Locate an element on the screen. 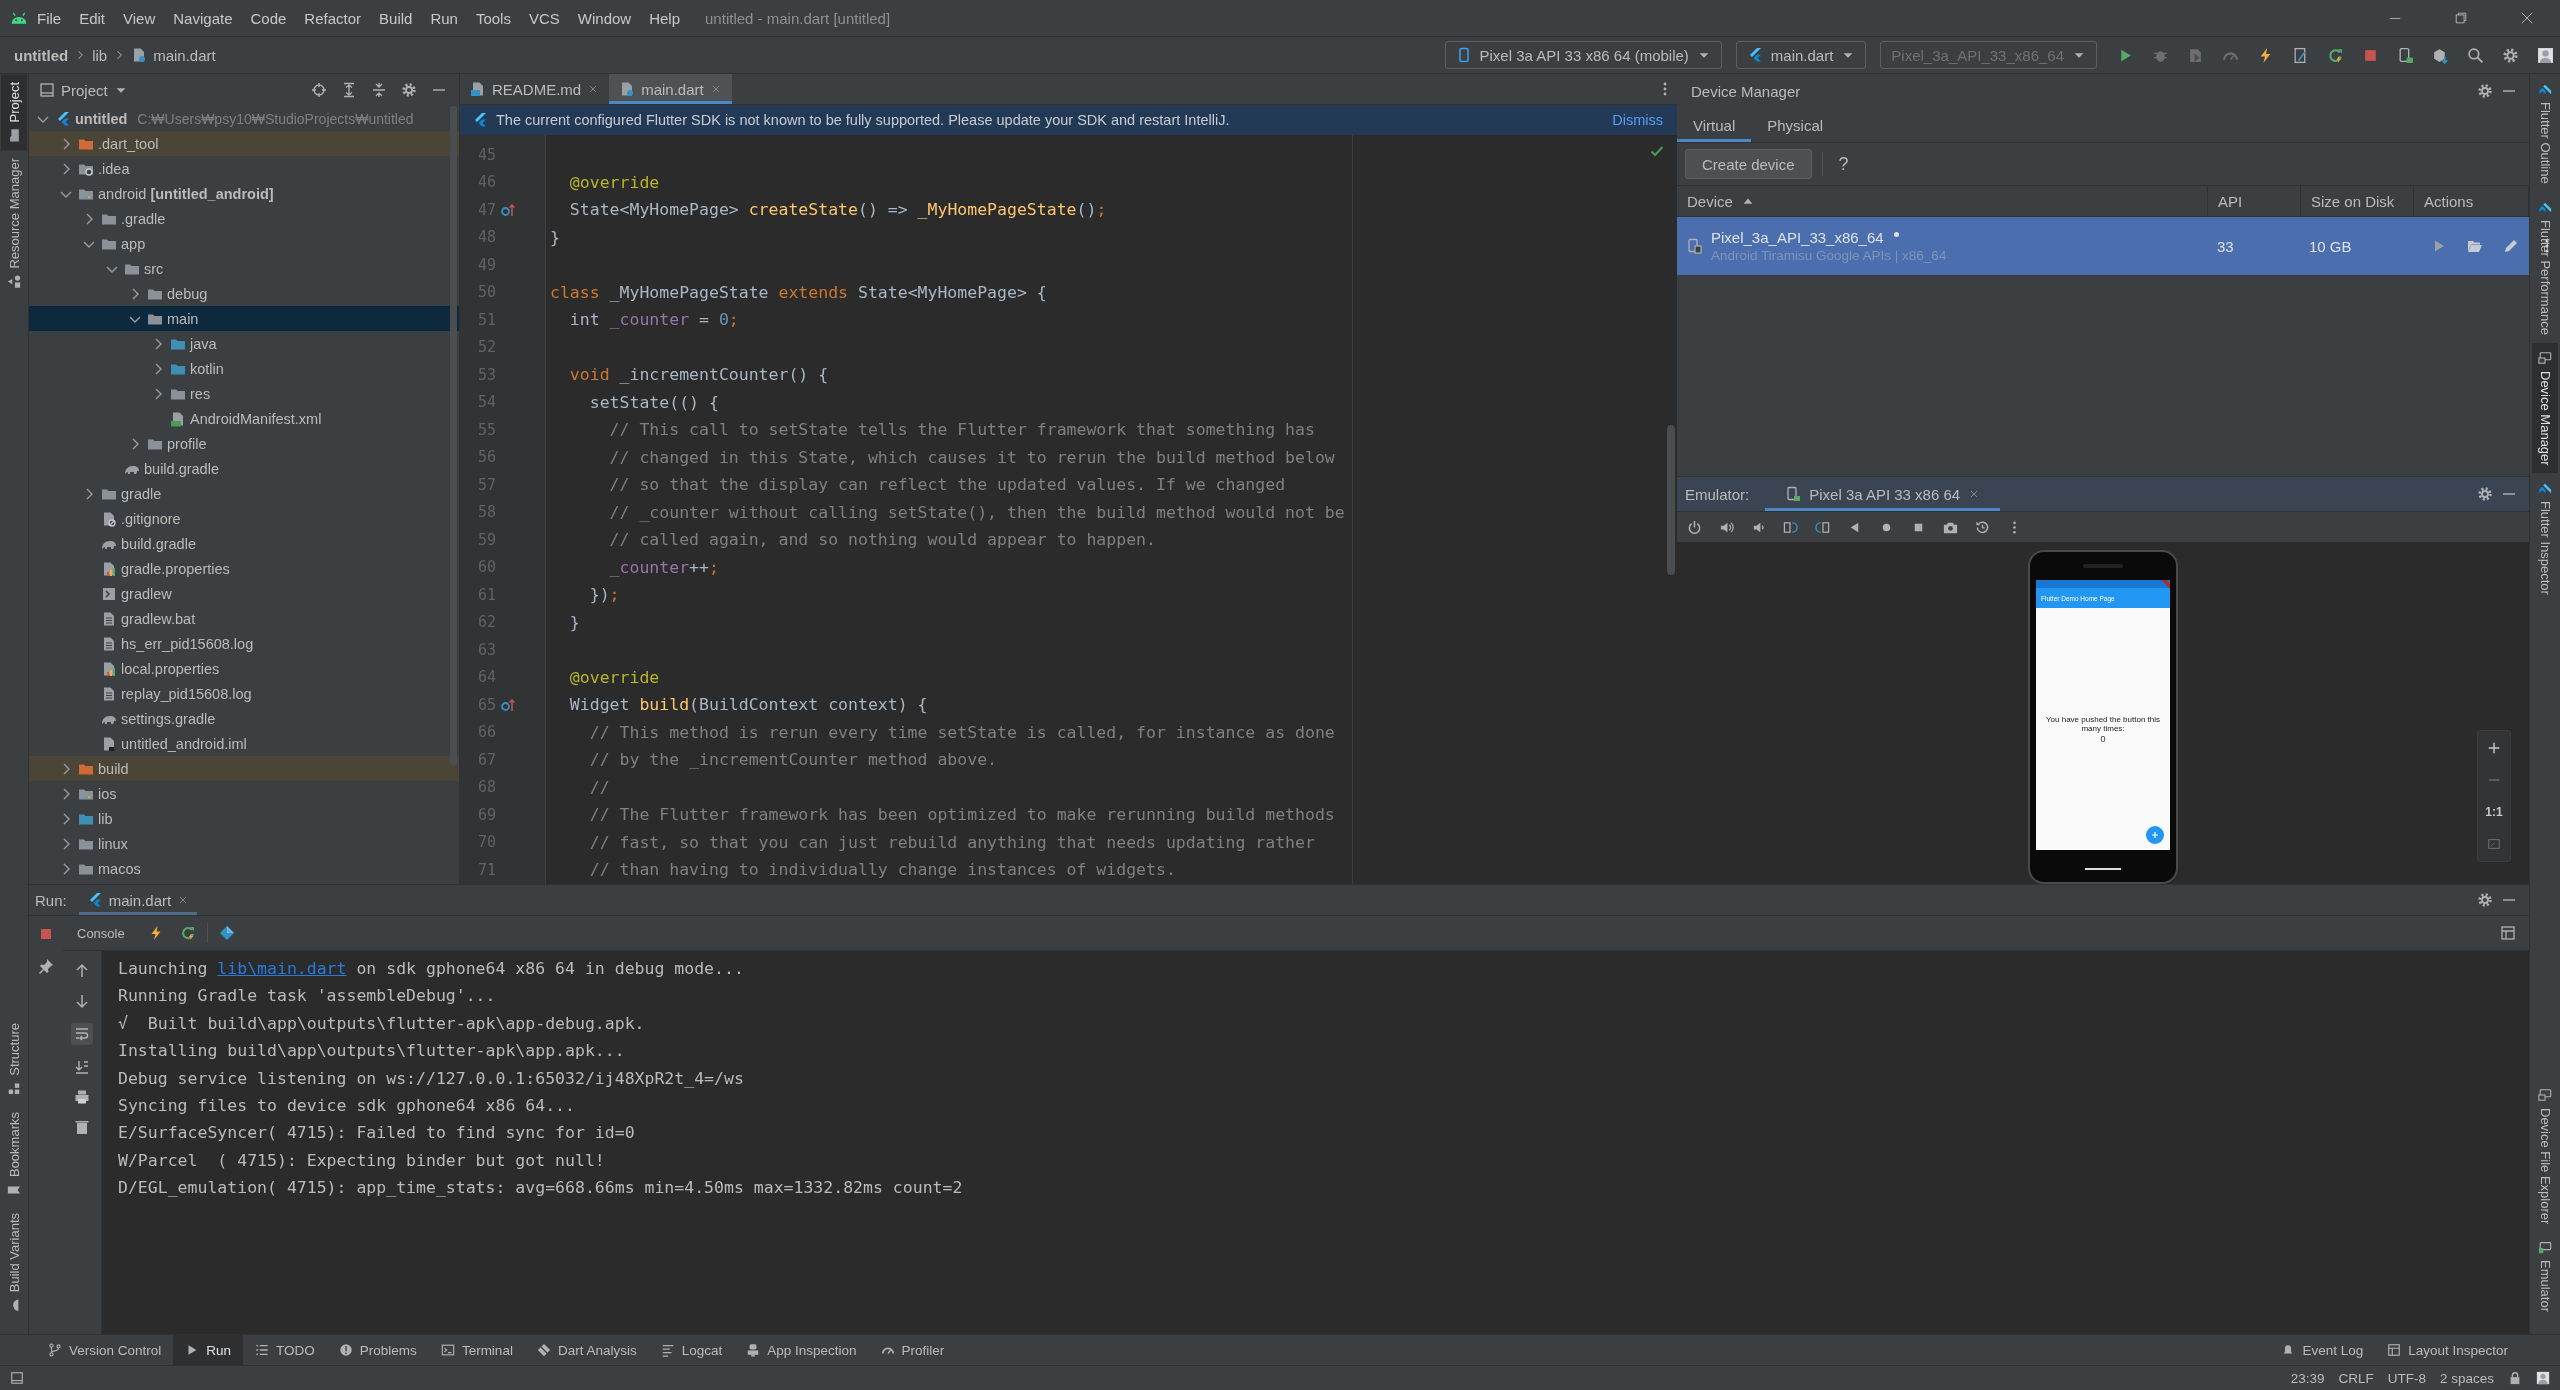  menu-item: Code is located at coordinates (268, 18).